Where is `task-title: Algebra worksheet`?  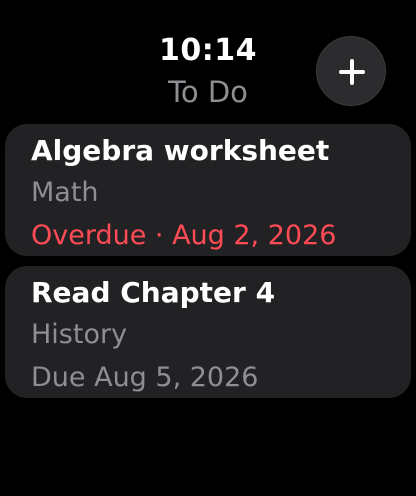 task-title: Algebra worksheet is located at coordinates (180, 150).